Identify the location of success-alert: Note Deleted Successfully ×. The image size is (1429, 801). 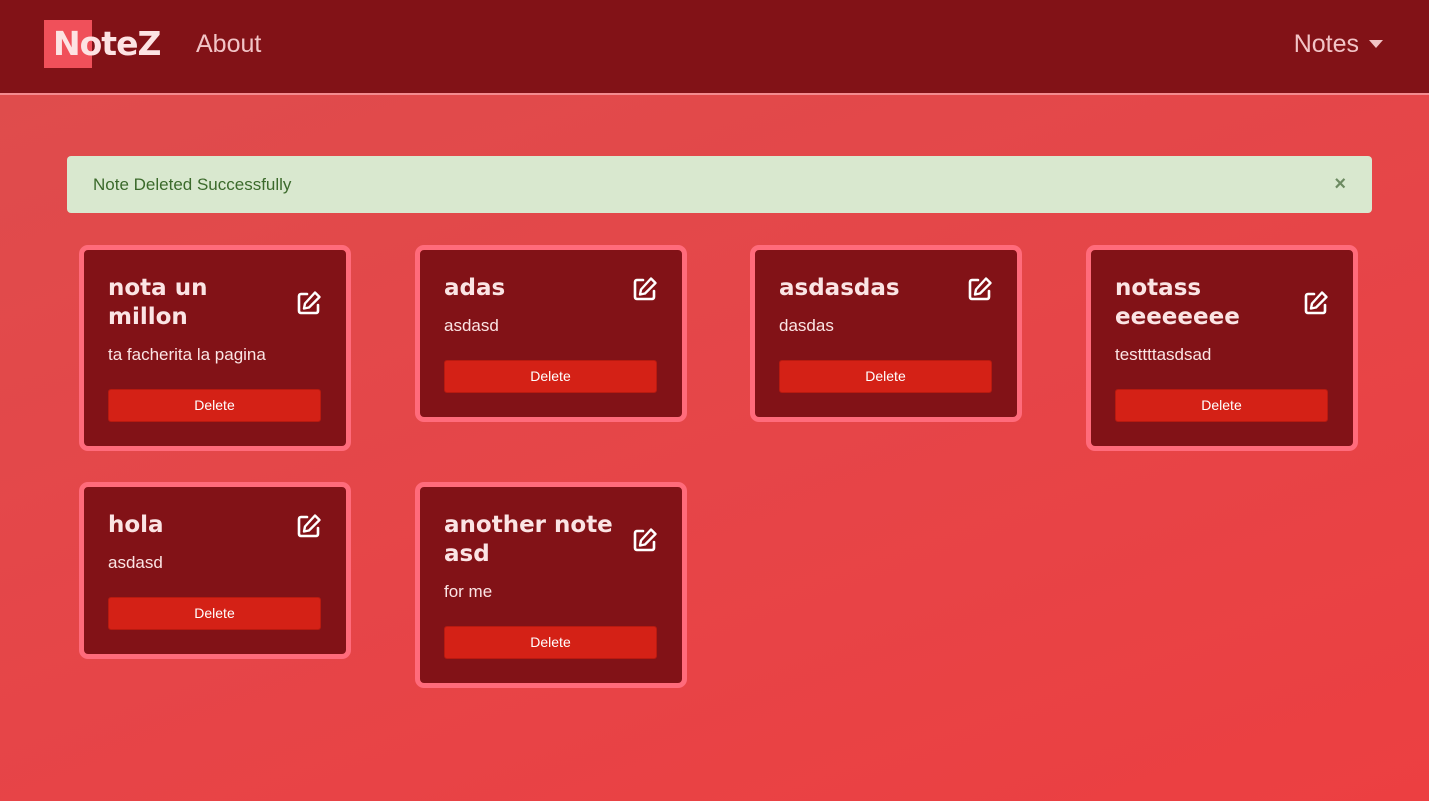
(719, 184).